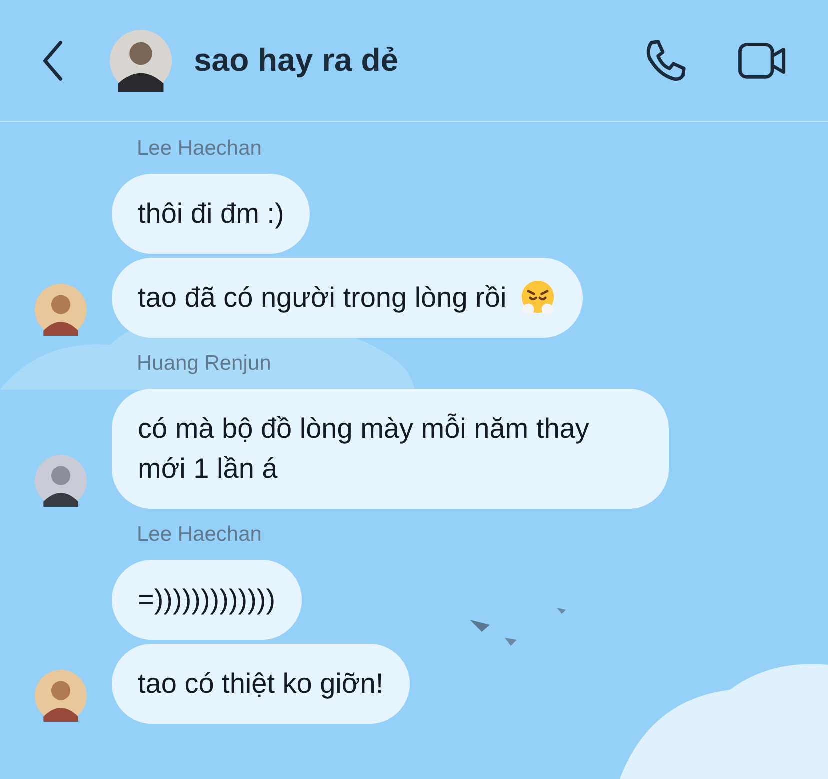  Describe the element at coordinates (347, 298) in the screenshot. I see `message-bubble: tao đã có người trong lòng rồi` at that location.